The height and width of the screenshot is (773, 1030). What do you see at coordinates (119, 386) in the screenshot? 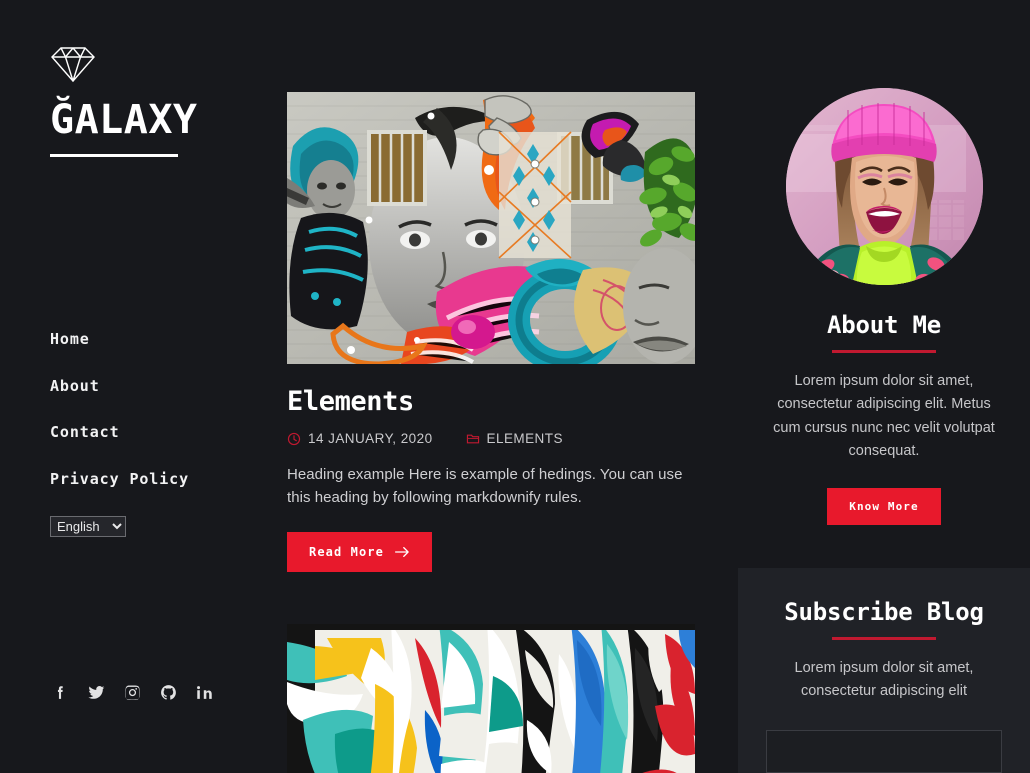
I see `nav-item-about: About` at bounding box center [119, 386].